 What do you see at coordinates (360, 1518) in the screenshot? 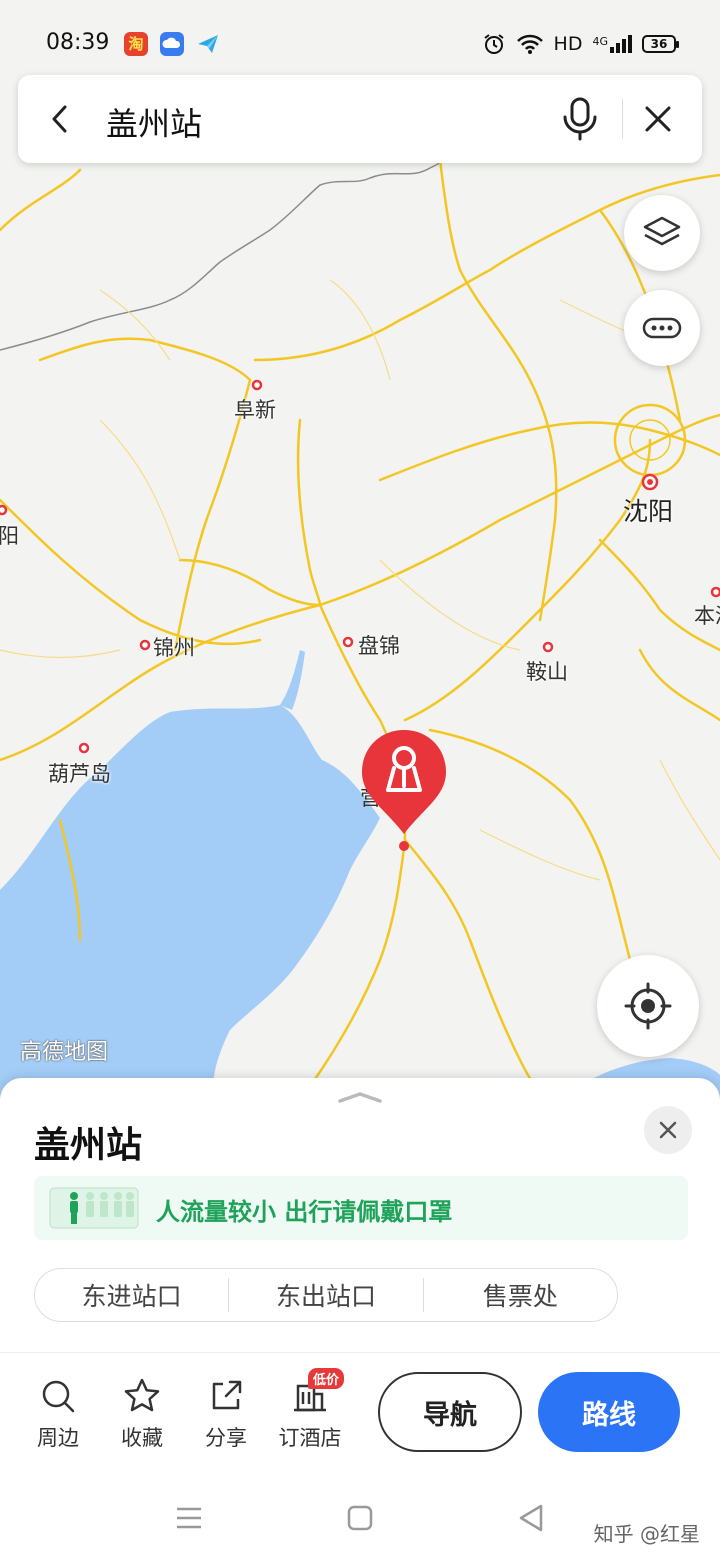
I see `home-icon` at bounding box center [360, 1518].